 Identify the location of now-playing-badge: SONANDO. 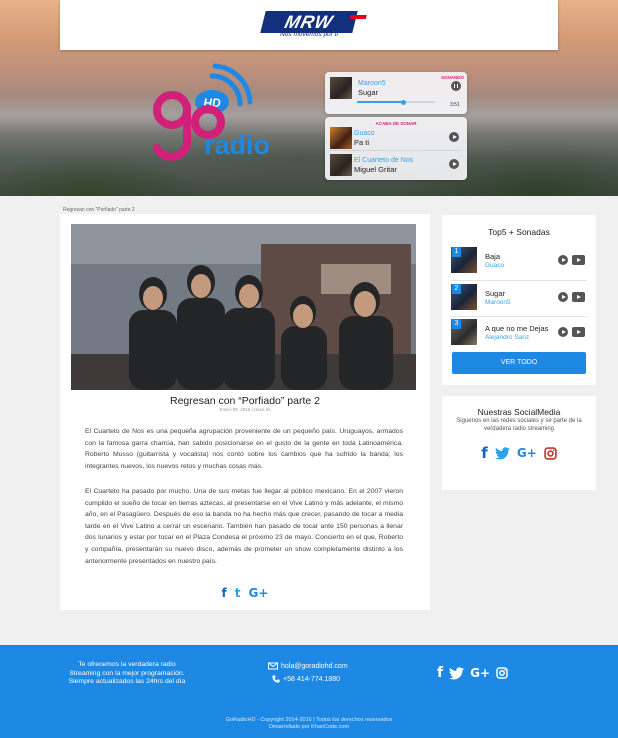
(453, 77).